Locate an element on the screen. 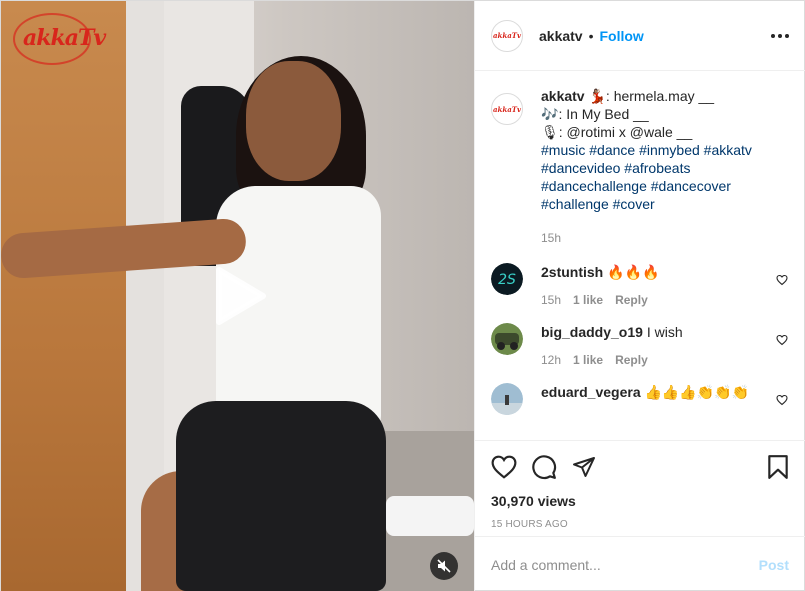 The image size is (805, 591). comment-item: 2S 2stuntish 🔥🔥🔥 15h 1 like Reply is located at coordinates (640, 285).